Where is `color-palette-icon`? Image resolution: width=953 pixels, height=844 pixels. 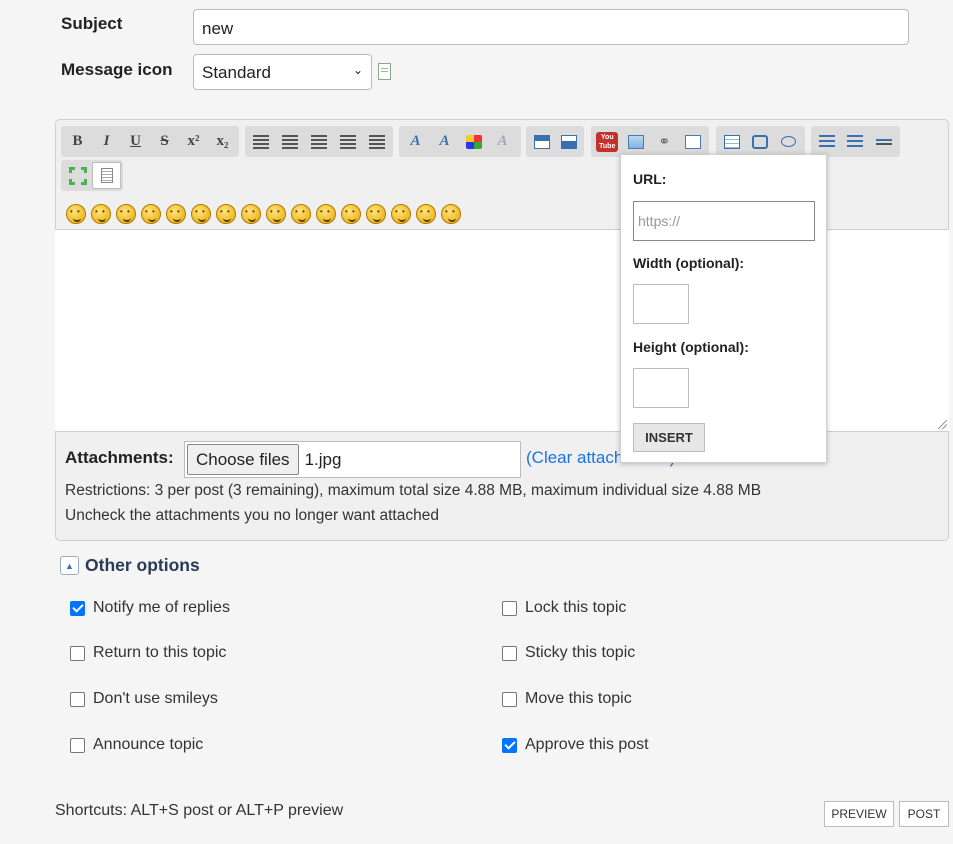
color-palette-icon is located at coordinates (473, 141).